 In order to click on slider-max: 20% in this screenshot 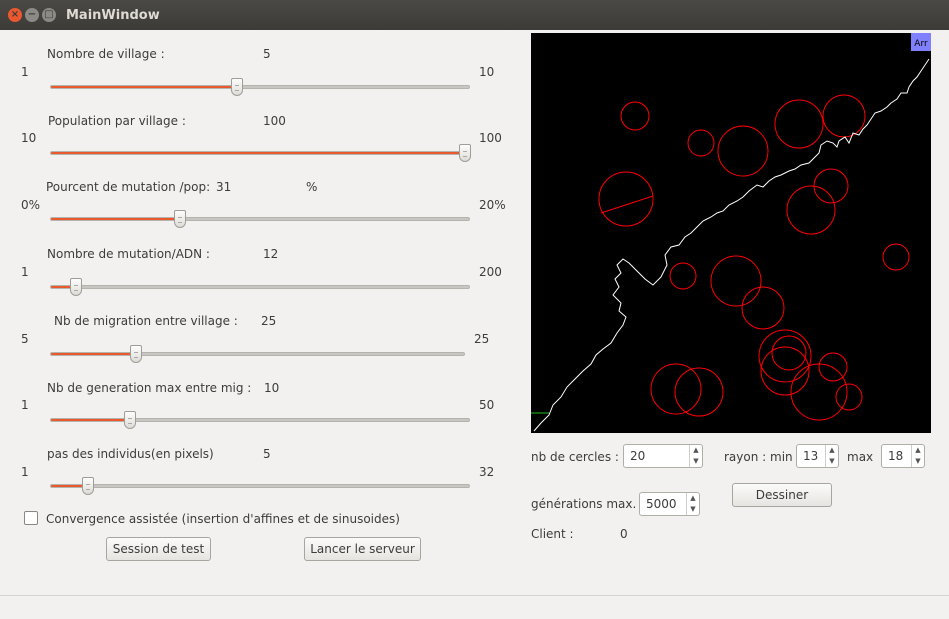, I will do `click(492, 205)`.